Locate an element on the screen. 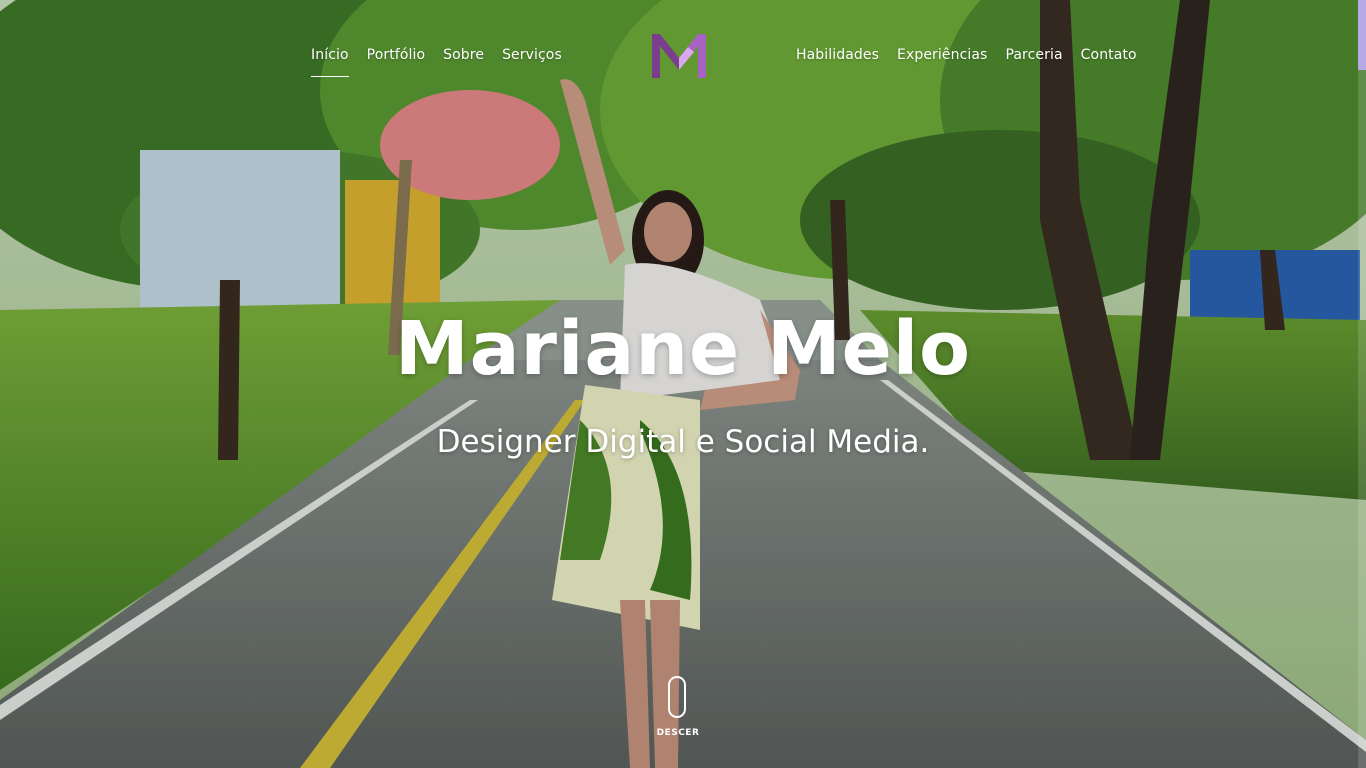 The height and width of the screenshot is (768, 1366). hero-subtitle: Designer Digital e Social Media. is located at coordinates (683, 442).